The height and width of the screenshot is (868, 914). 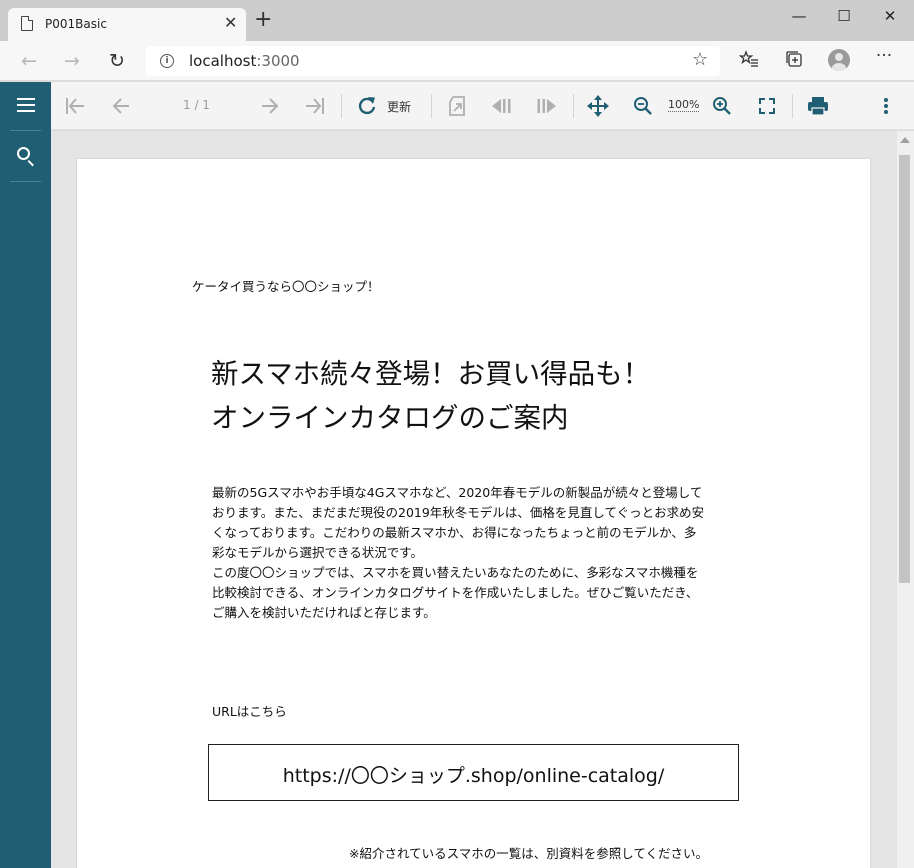 I want to click on browser-toolbar: ← → ↻ i localhost:3000 ☆ ···, so click(x=457, y=61).